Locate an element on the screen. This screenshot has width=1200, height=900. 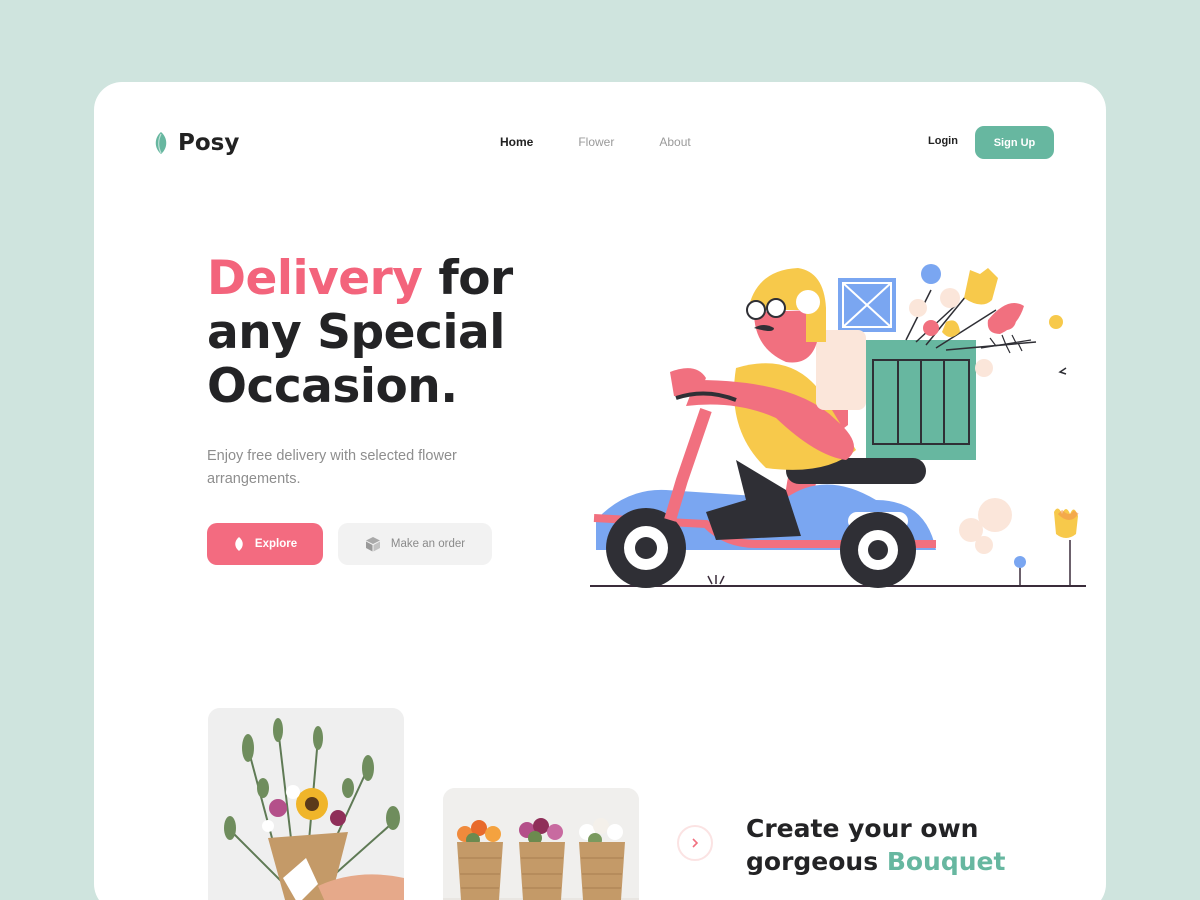
chevron-right-icon is located at coordinates (695, 843).